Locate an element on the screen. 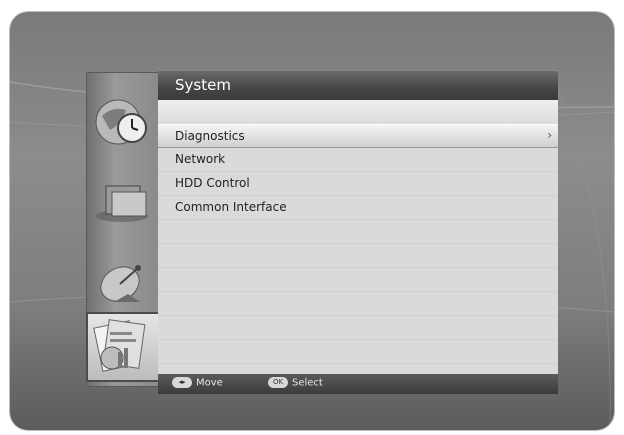  menu-item-label: HDD Control is located at coordinates (212, 183).